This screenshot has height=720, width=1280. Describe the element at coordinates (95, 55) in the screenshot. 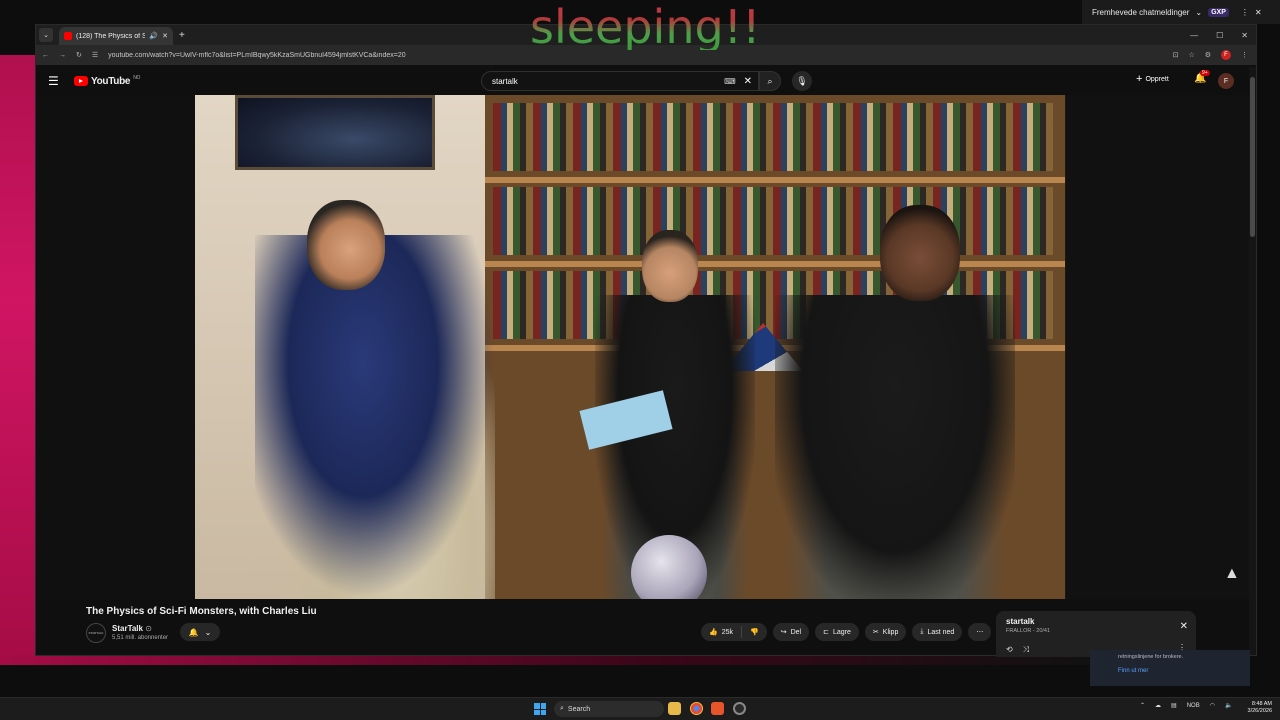

I see `site-info-icon: ☰` at that location.